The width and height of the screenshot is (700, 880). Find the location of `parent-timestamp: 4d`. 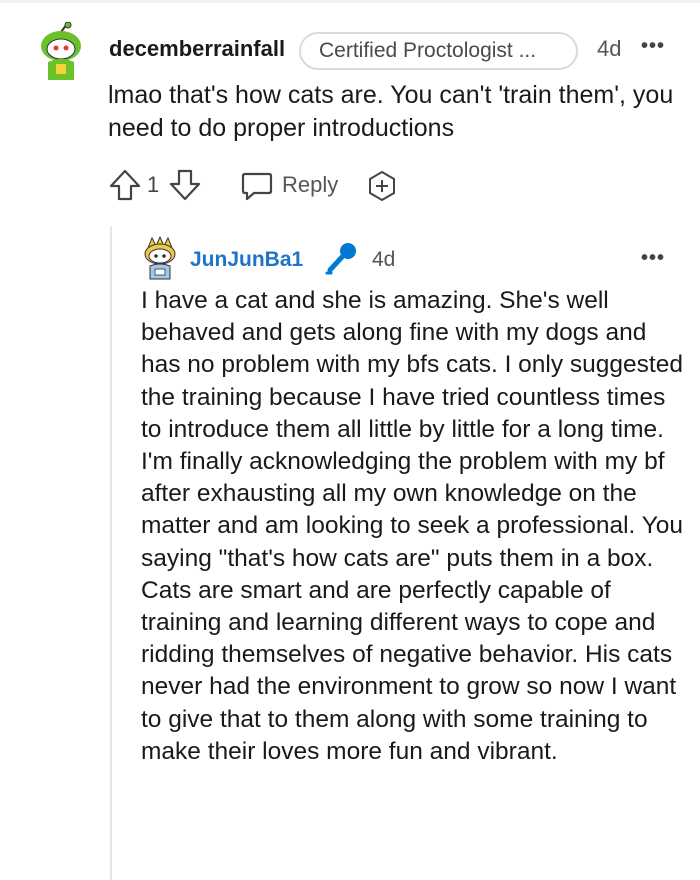

parent-timestamp: 4d is located at coordinates (609, 48).